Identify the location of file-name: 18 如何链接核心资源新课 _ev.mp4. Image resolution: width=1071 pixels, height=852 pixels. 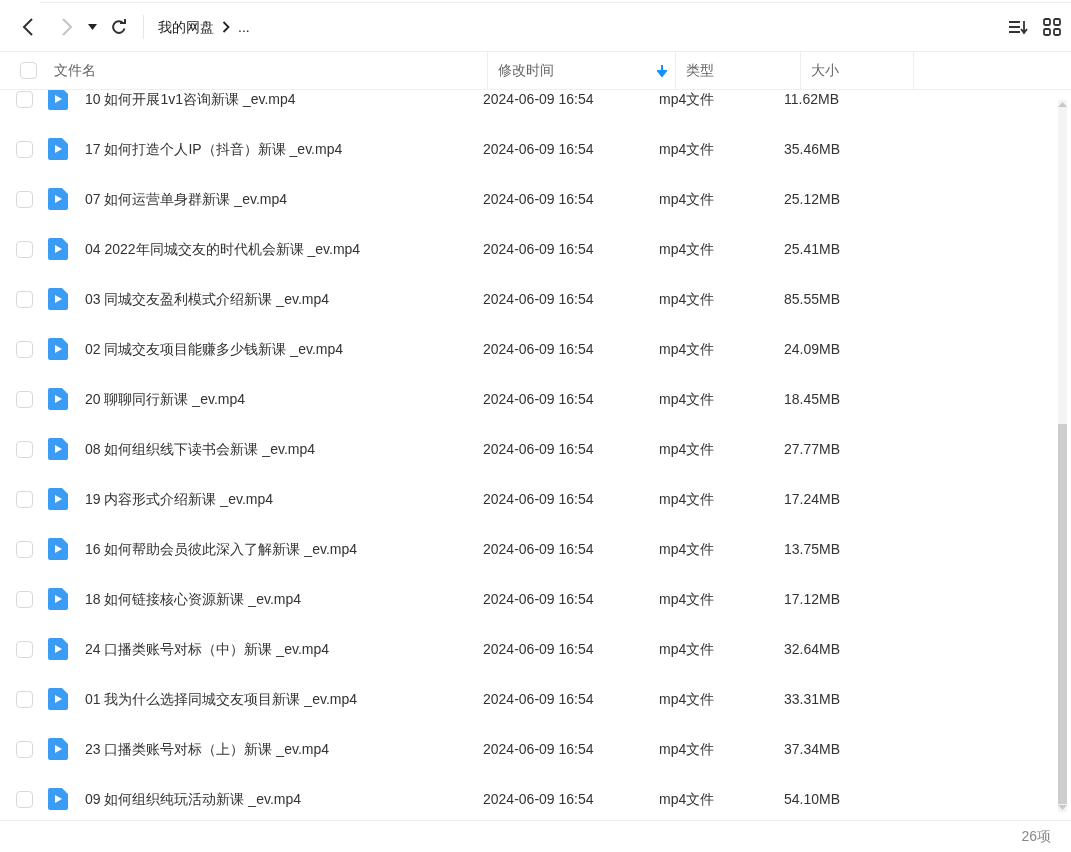
(193, 599).